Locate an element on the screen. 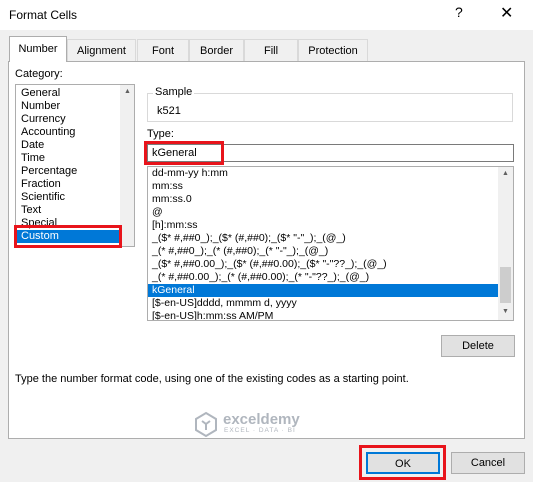  tab-font: Font is located at coordinates (163, 50).